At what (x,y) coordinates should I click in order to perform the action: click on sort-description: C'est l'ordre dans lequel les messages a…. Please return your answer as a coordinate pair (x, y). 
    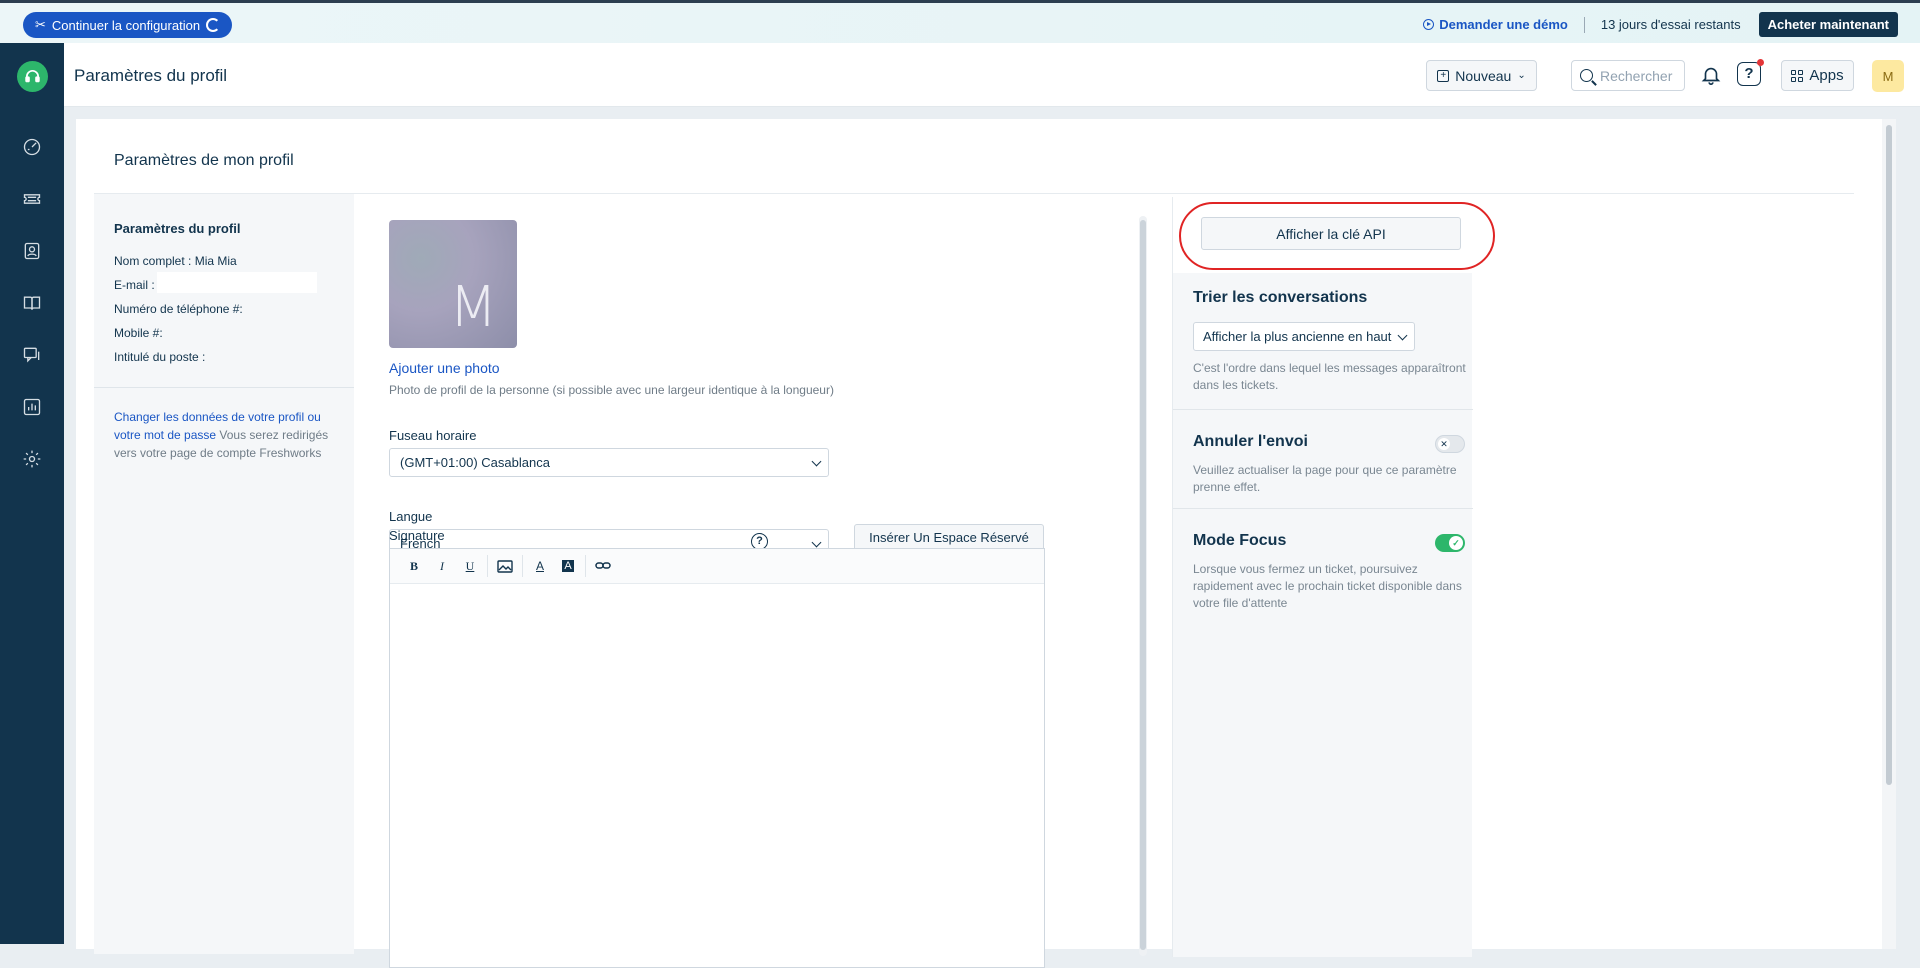
    Looking at the image, I should click on (1329, 376).